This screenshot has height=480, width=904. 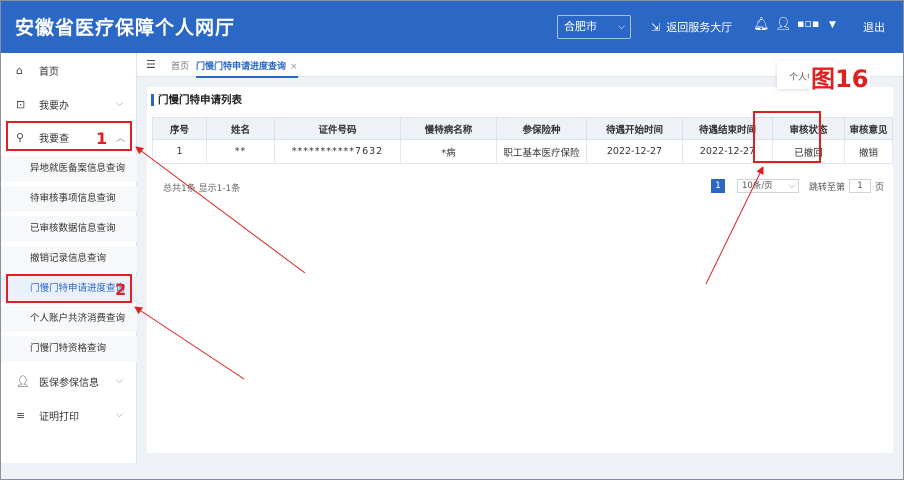 I want to click on arrow-to-review-status, so click(x=734, y=225).